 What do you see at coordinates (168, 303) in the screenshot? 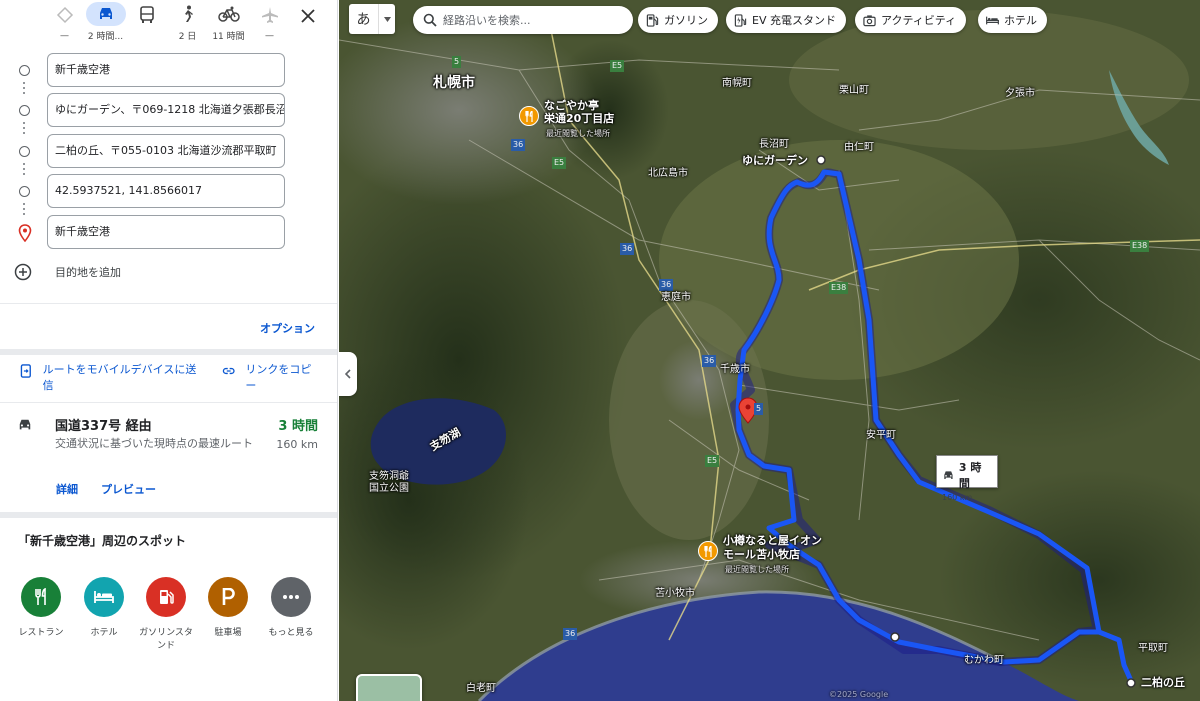
I see `divider` at bounding box center [168, 303].